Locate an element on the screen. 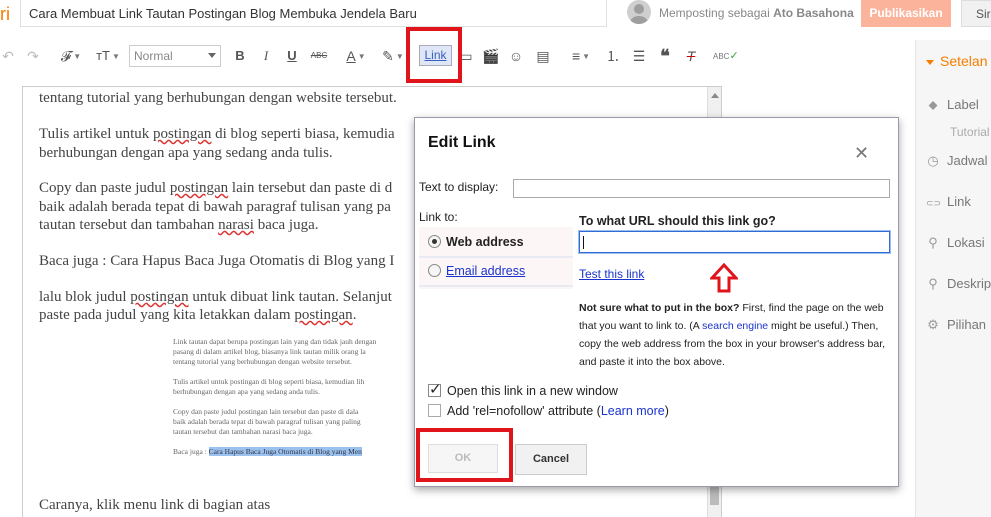 The height and width of the screenshot is (517, 991). brand-logo-fragment: ri is located at coordinates (5, 14).